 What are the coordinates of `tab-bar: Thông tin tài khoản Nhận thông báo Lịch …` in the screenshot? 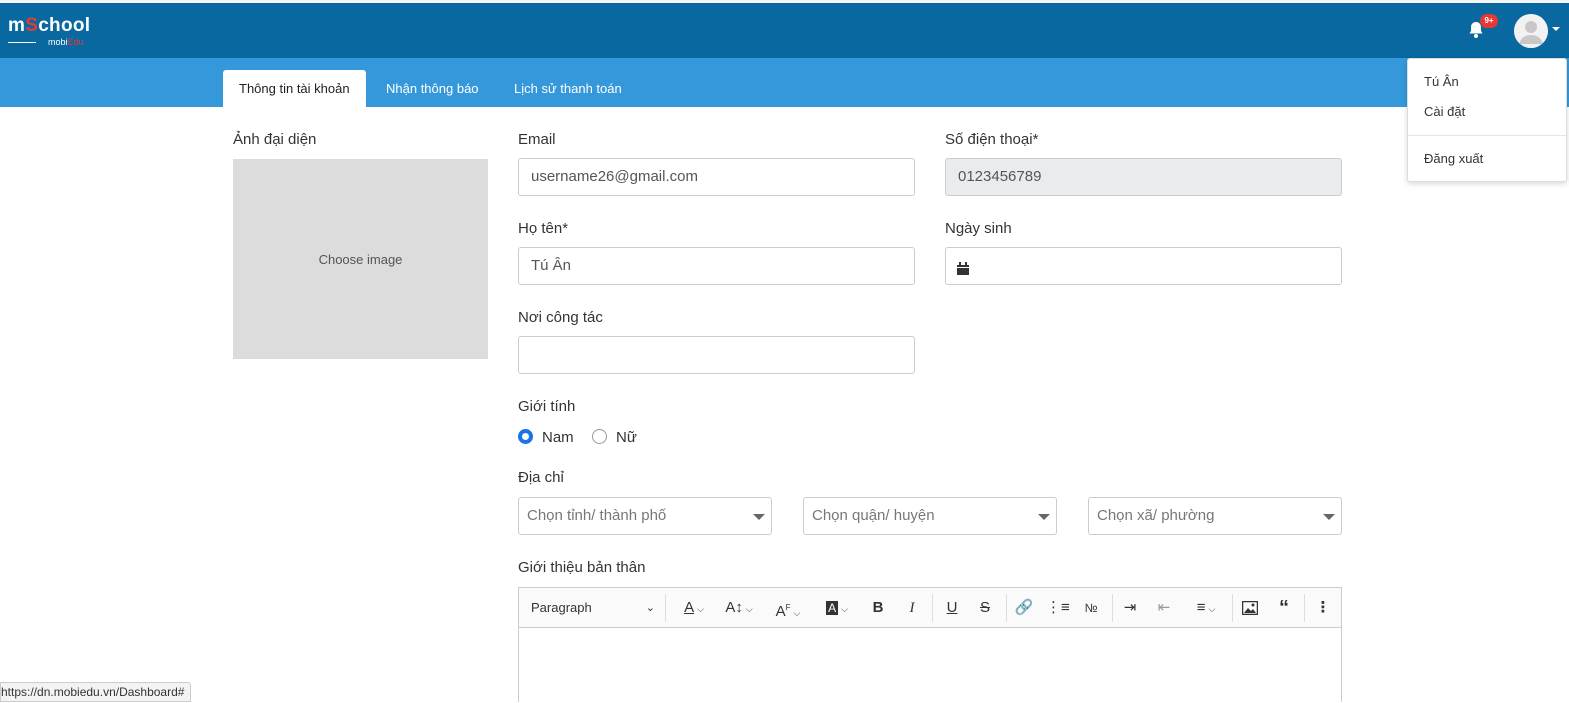 It's located at (784, 82).